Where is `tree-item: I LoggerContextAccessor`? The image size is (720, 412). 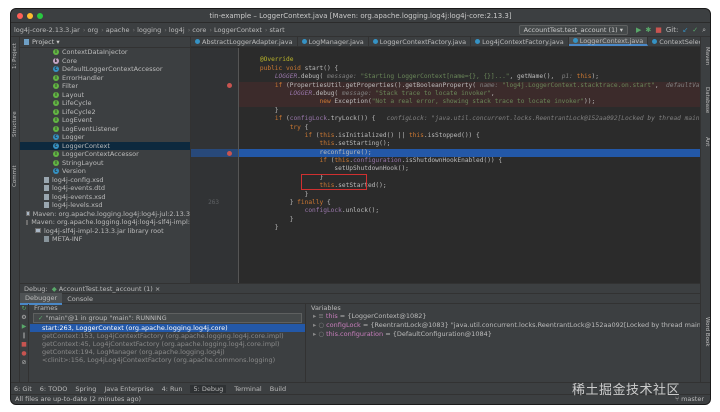 tree-item: I LoggerContextAccessor is located at coordinates (105, 154).